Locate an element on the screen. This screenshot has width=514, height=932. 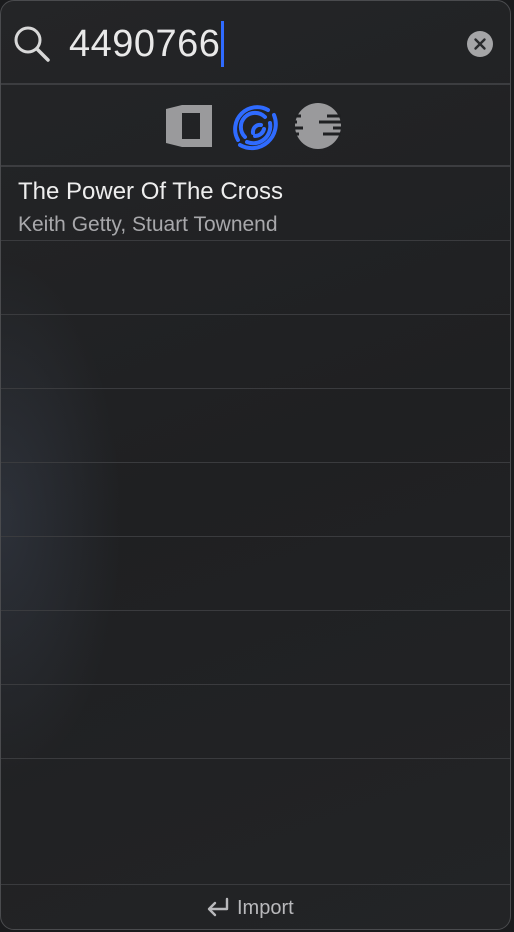
close-icon is located at coordinates (480, 44).